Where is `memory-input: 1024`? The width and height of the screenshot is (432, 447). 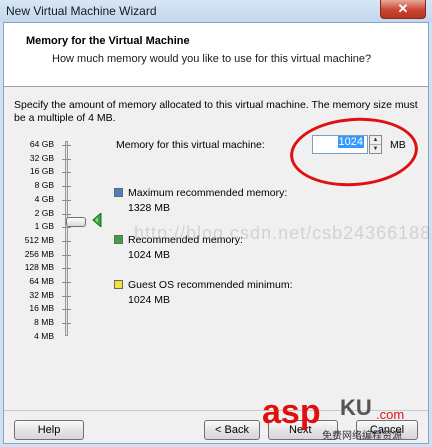 memory-input: 1024 is located at coordinates (340, 144).